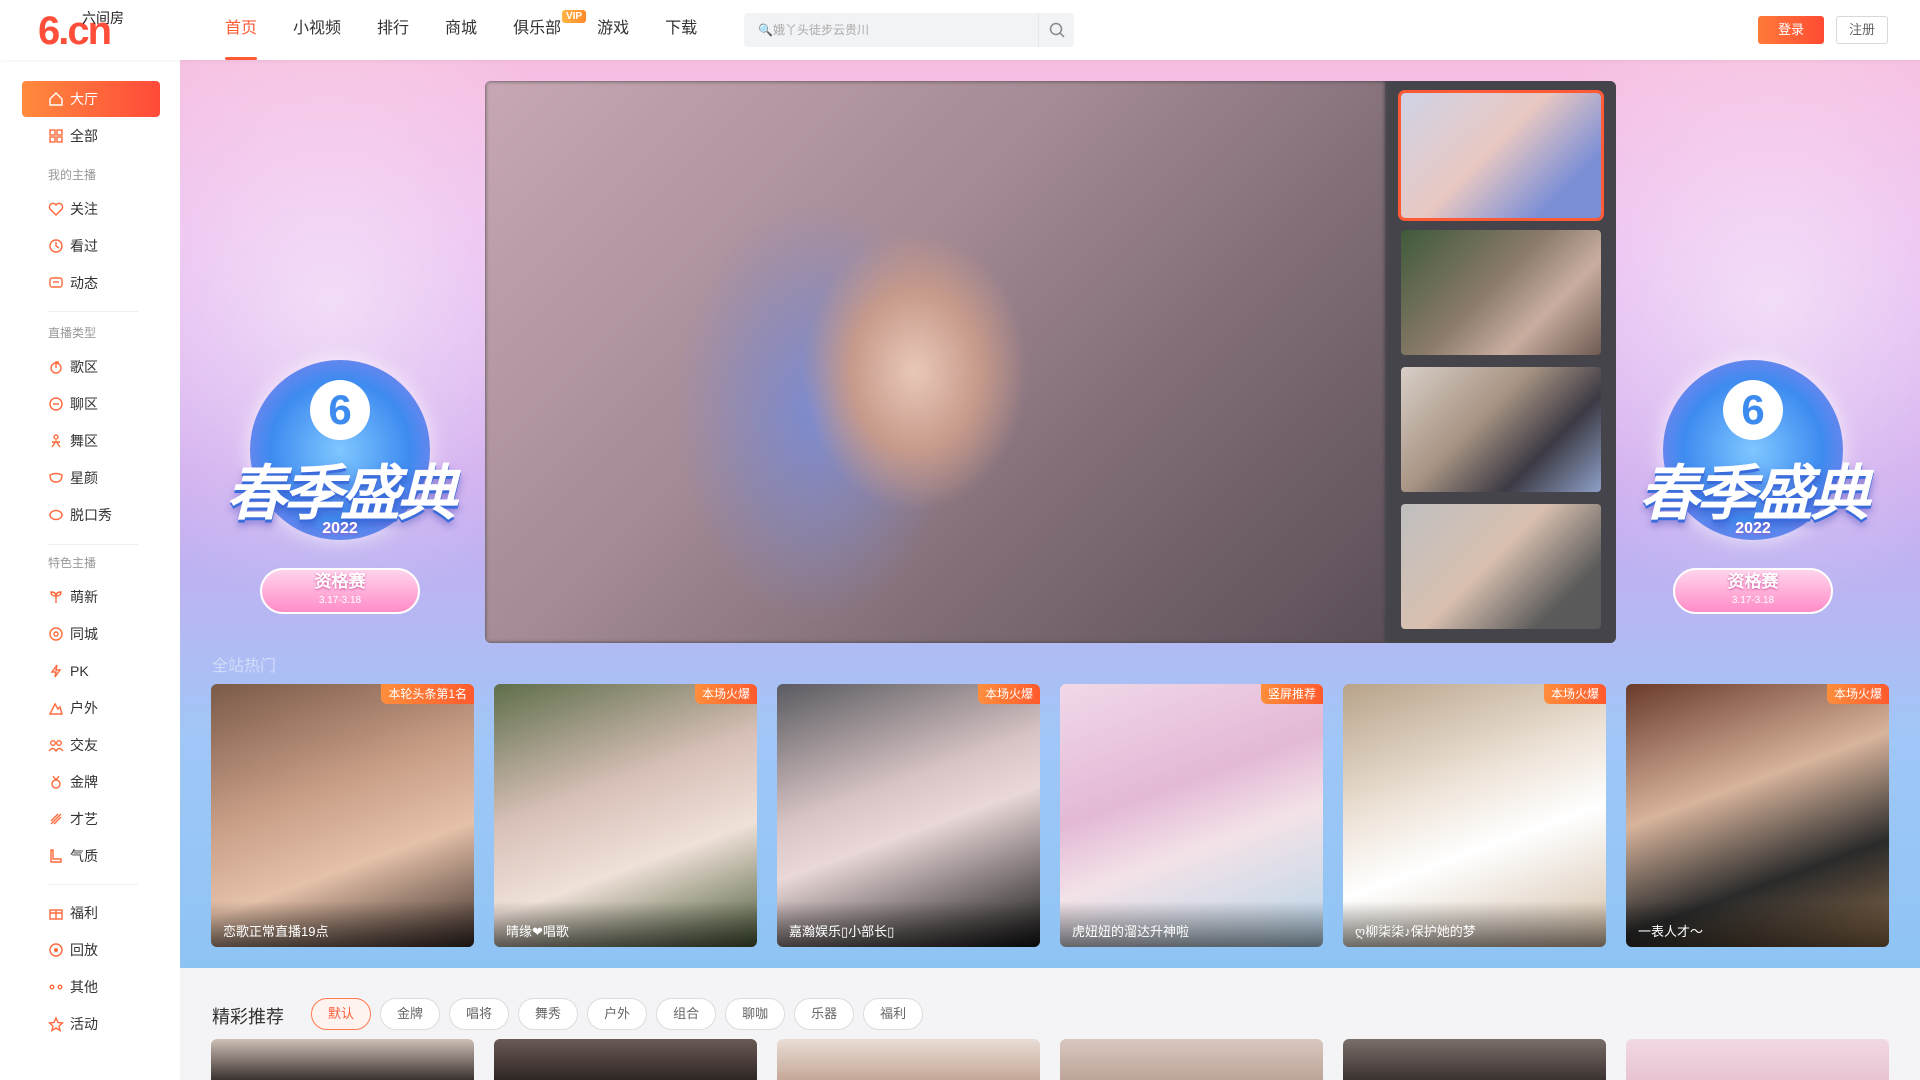  Describe the element at coordinates (342, 815) in the screenshot. I see `hot-stream-card: 本轮头条第1名 恋歌正常直播19点` at that location.